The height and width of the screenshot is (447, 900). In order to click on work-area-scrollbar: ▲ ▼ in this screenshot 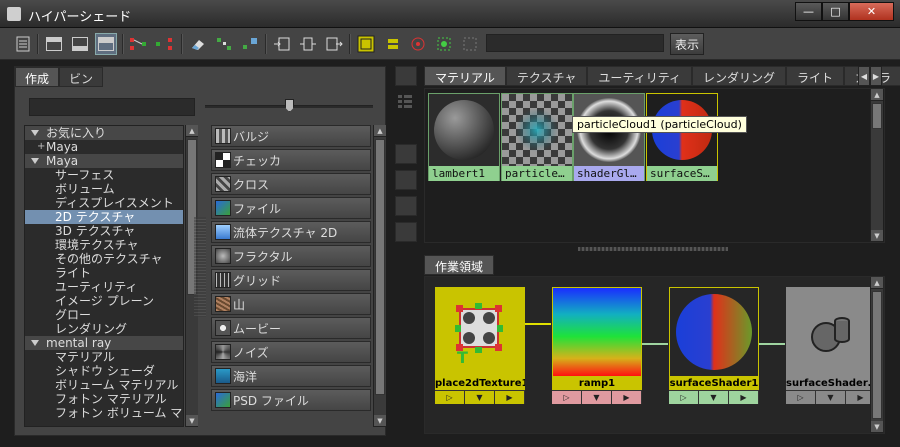, I will do `click(876, 355)`.